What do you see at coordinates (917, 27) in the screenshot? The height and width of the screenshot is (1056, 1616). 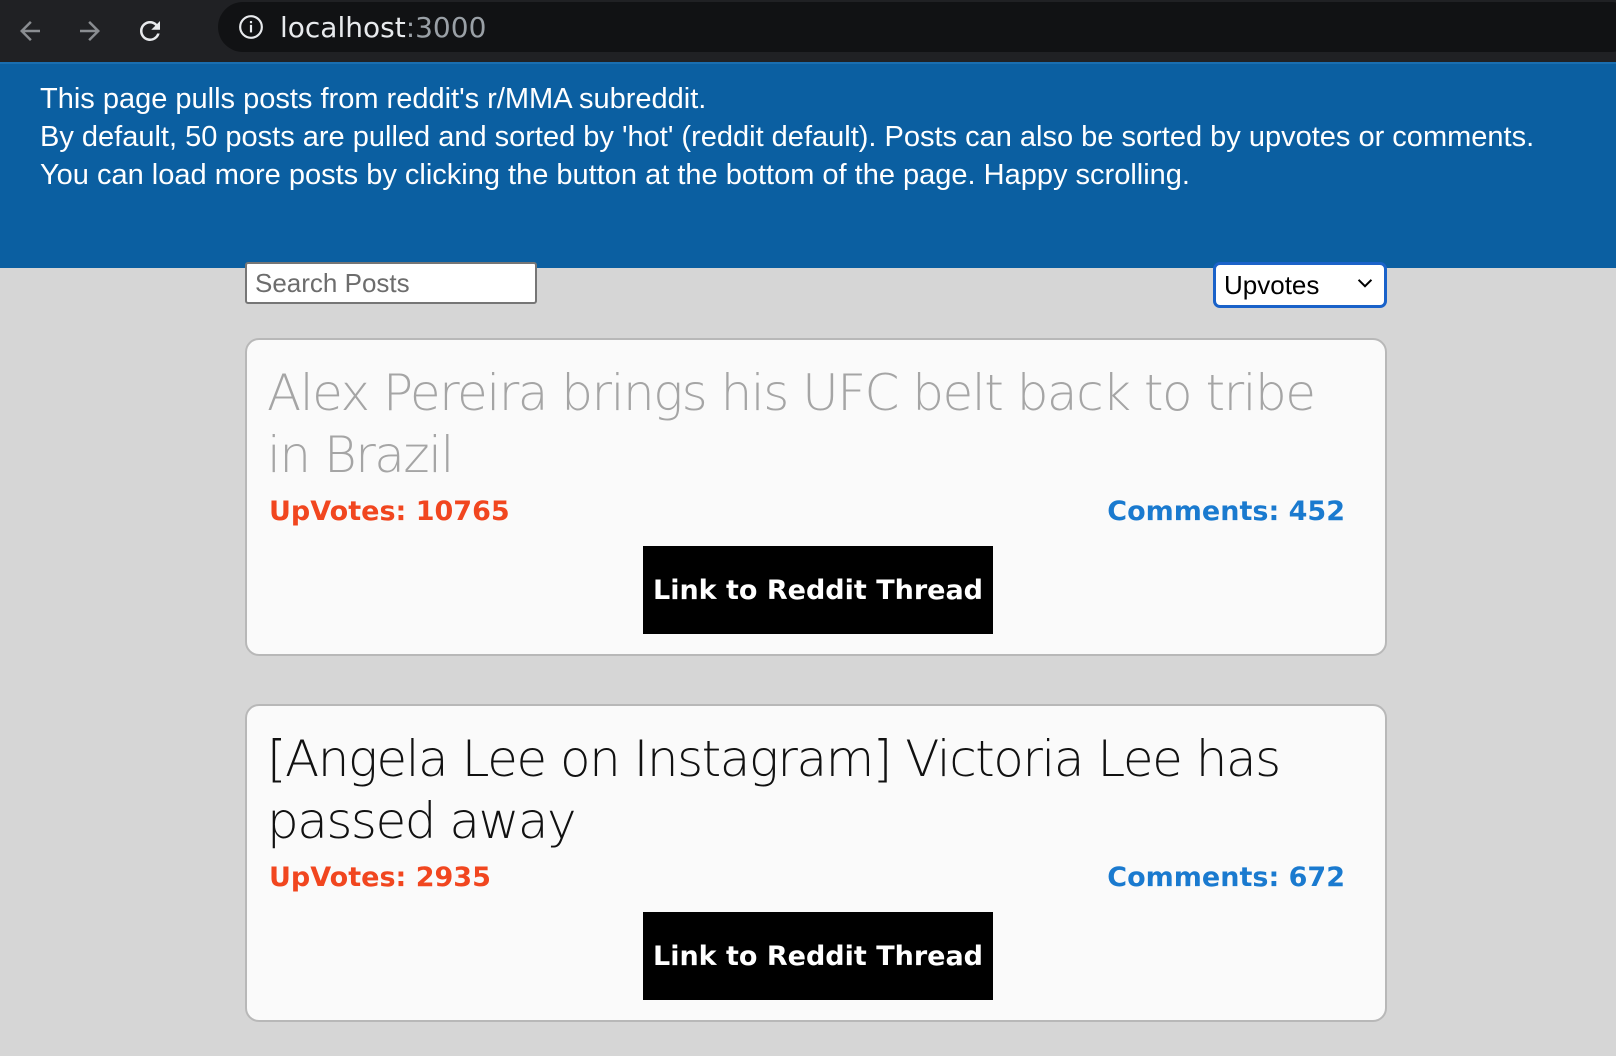 I see `address-bar: localhost:3000` at bounding box center [917, 27].